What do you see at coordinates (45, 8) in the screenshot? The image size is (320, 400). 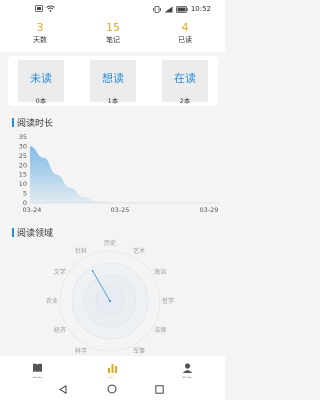 I see `status-left` at bounding box center [45, 8].